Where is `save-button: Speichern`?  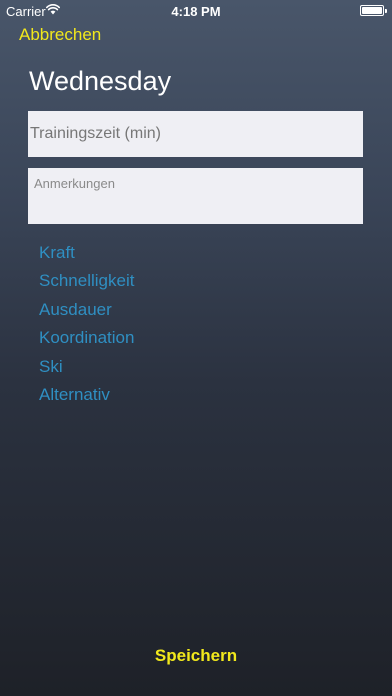 save-button: Speichern is located at coordinates (196, 656).